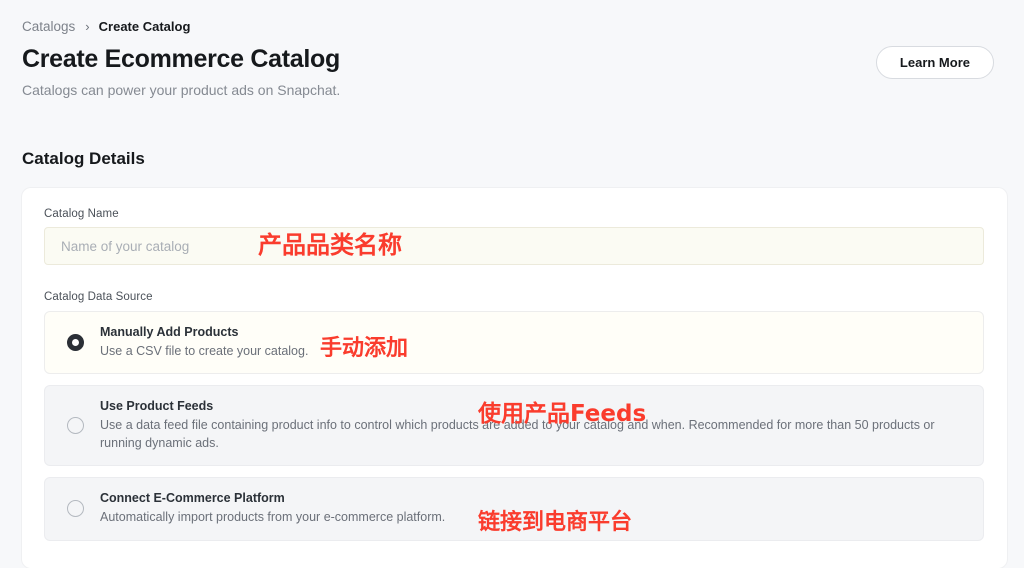  I want to click on section-title-catalog-details: Catalog Details, so click(83, 158).